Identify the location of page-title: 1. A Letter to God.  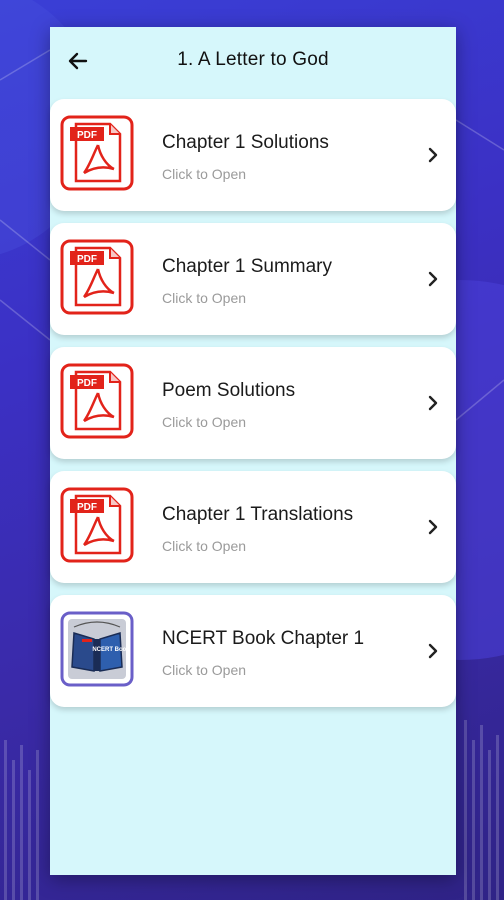
(253, 59).